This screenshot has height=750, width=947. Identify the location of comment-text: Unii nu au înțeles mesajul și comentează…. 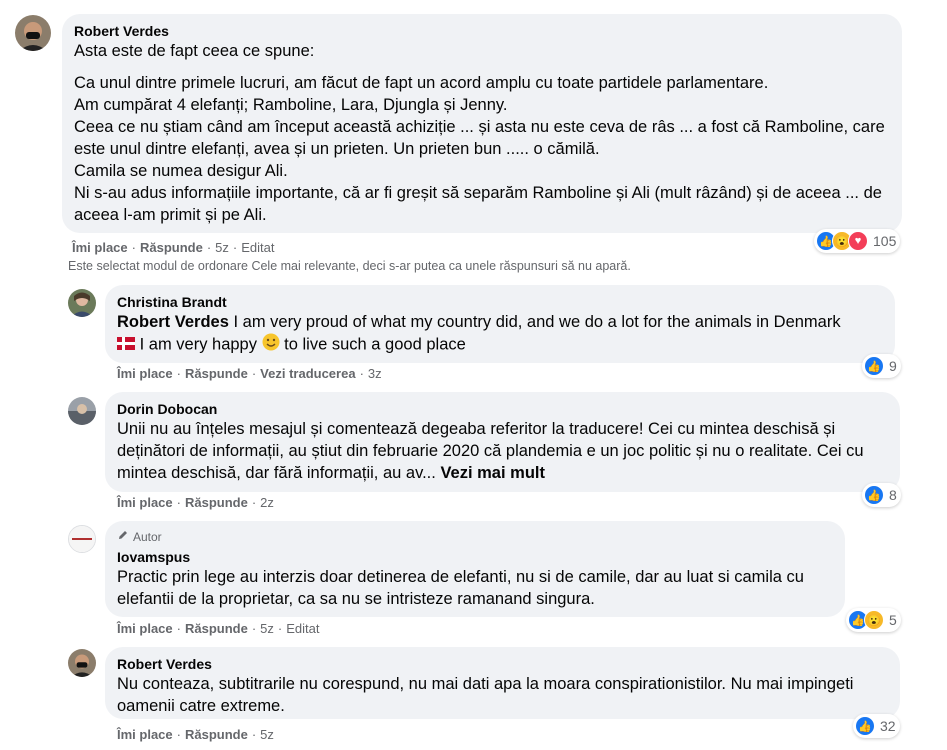
(502, 451).